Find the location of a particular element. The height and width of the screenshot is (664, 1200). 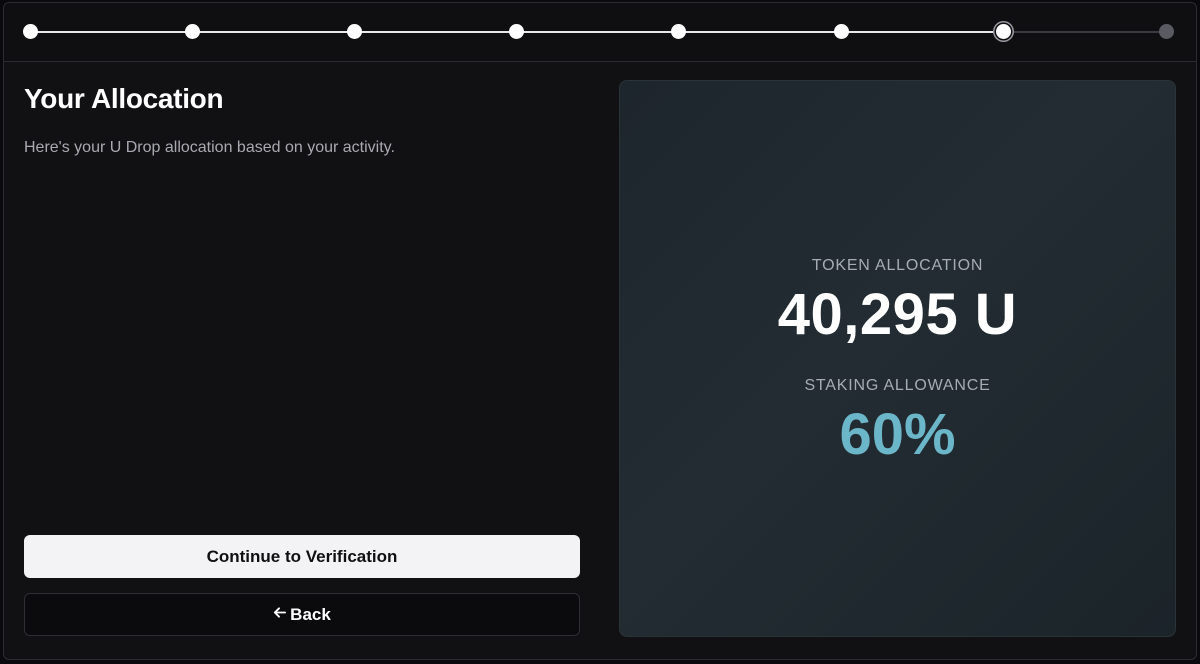

token-allocation-label: TOKEN ALLOCATION is located at coordinates (897, 265).